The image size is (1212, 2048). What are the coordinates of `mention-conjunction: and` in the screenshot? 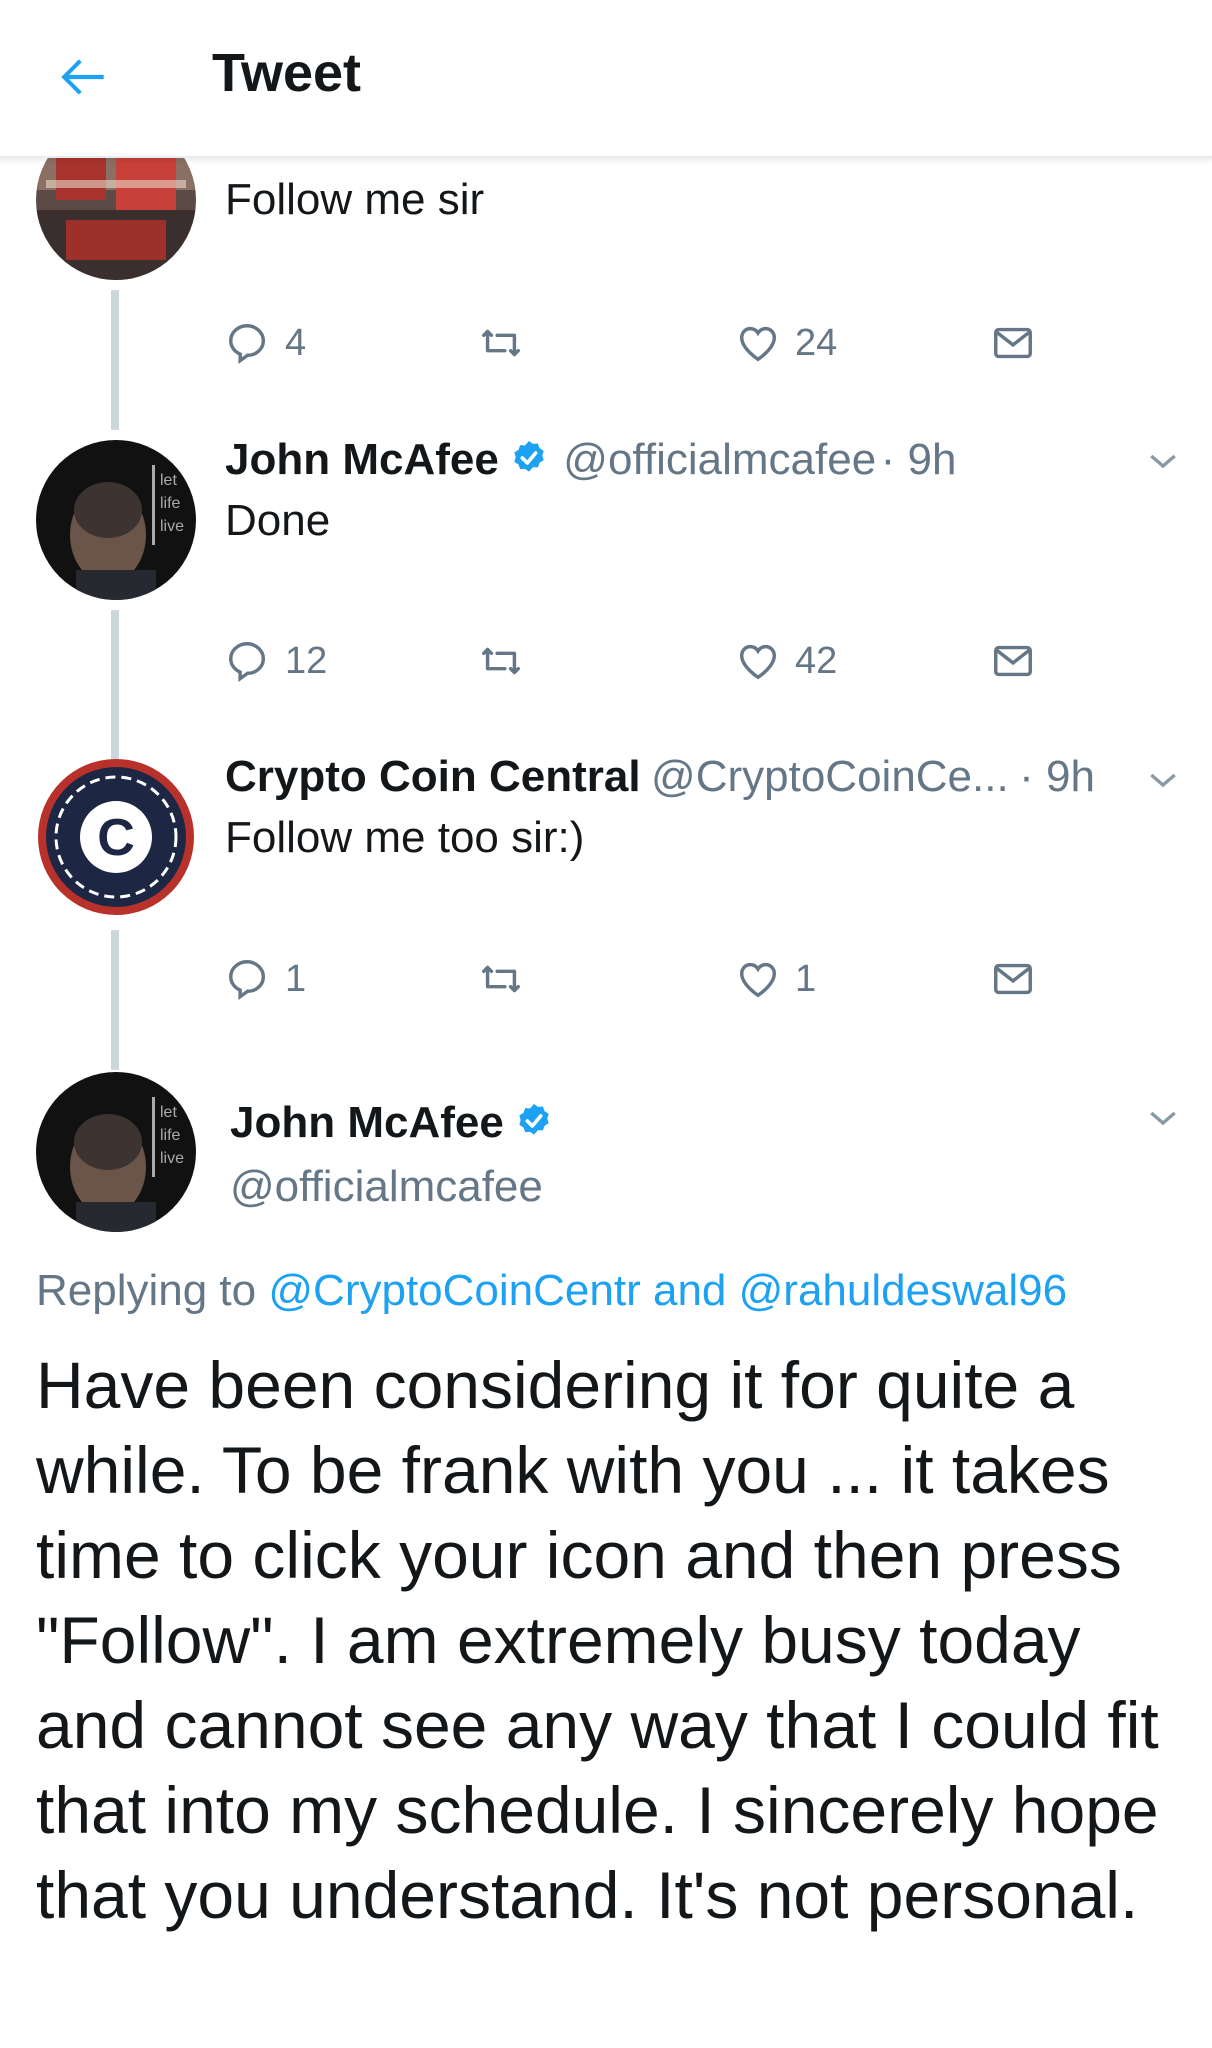 It's located at (689, 1290).